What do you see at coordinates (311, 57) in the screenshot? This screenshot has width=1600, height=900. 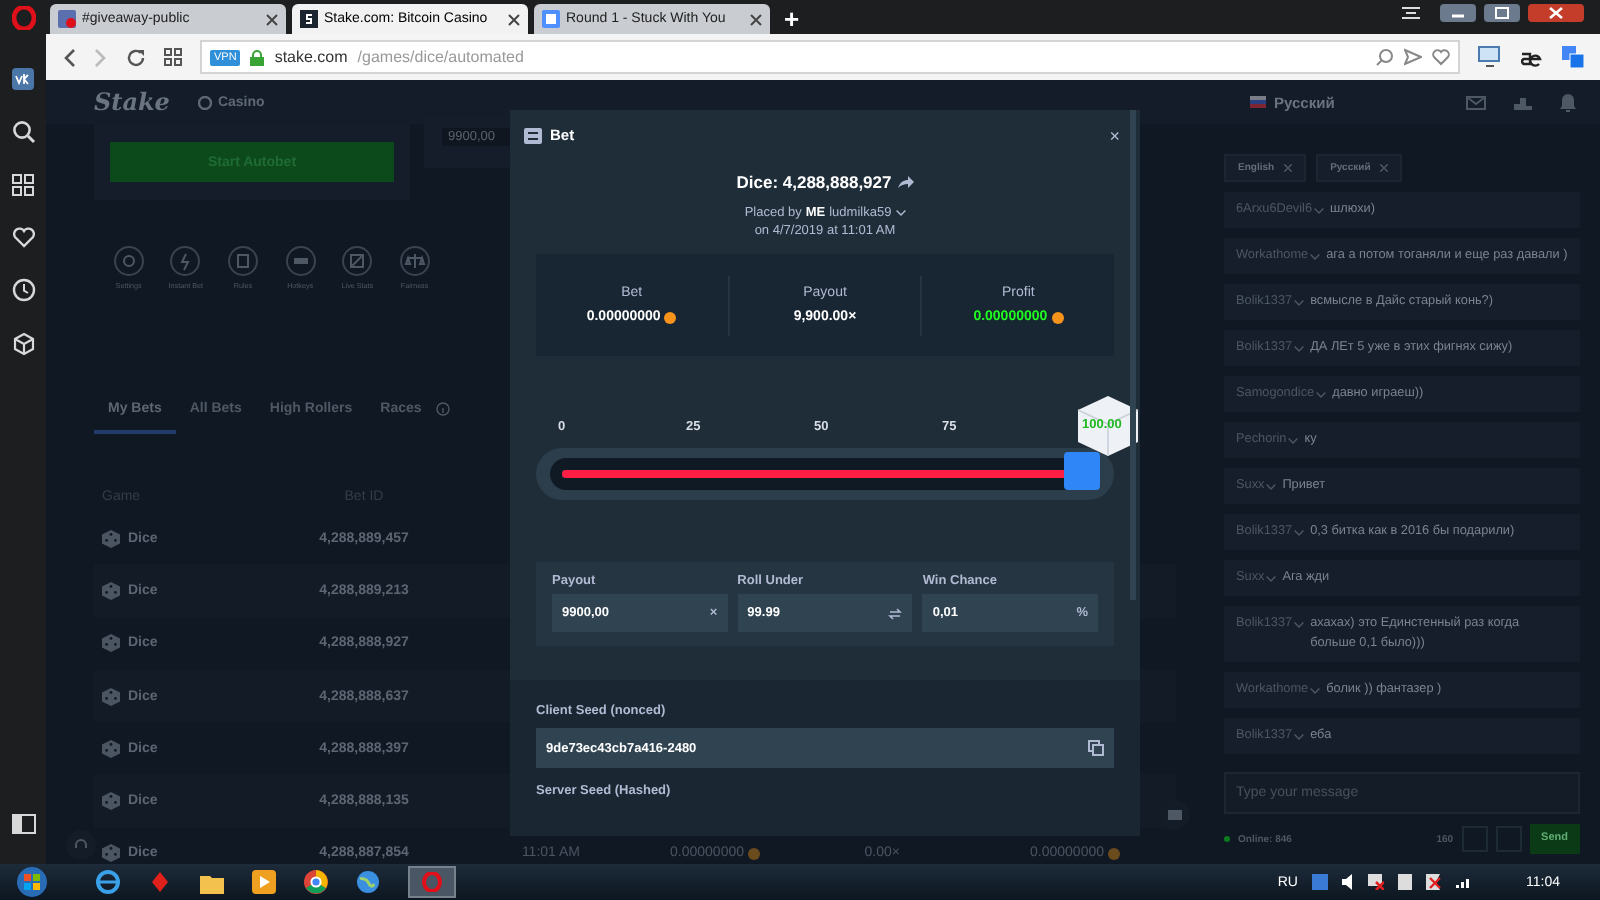 I see `url-host: stake.com` at bounding box center [311, 57].